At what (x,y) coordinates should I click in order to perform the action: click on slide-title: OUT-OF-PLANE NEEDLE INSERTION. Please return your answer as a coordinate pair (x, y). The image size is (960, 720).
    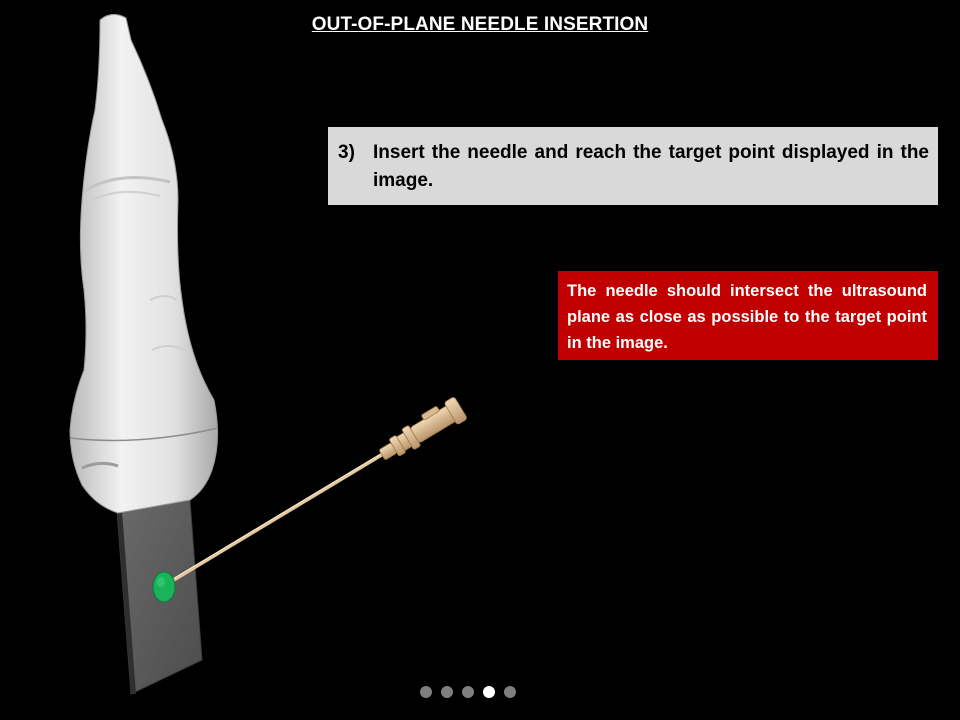
    Looking at the image, I should click on (480, 24).